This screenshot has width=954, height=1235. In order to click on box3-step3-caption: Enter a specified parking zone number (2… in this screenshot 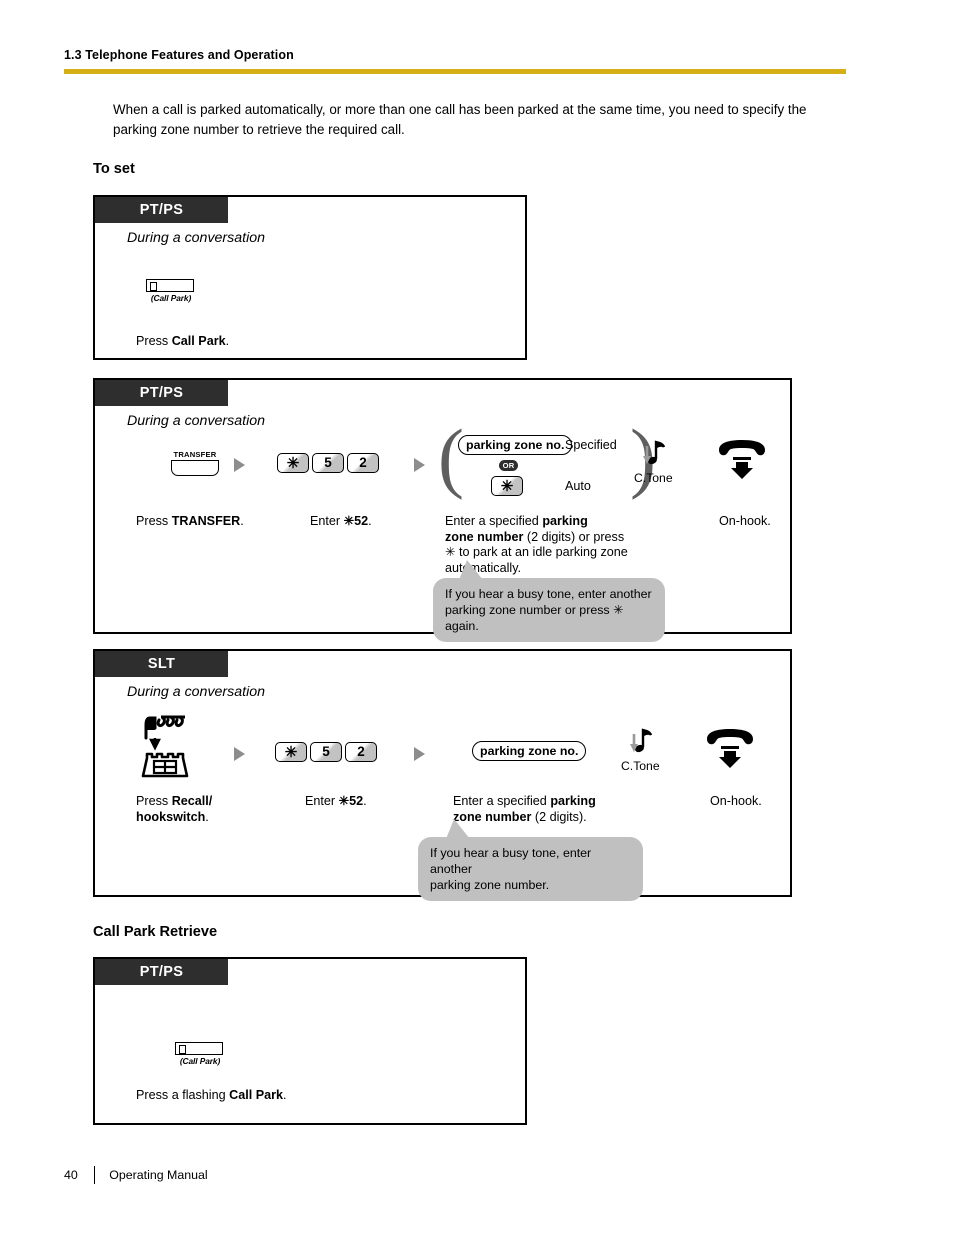, I will do `click(563, 809)`.